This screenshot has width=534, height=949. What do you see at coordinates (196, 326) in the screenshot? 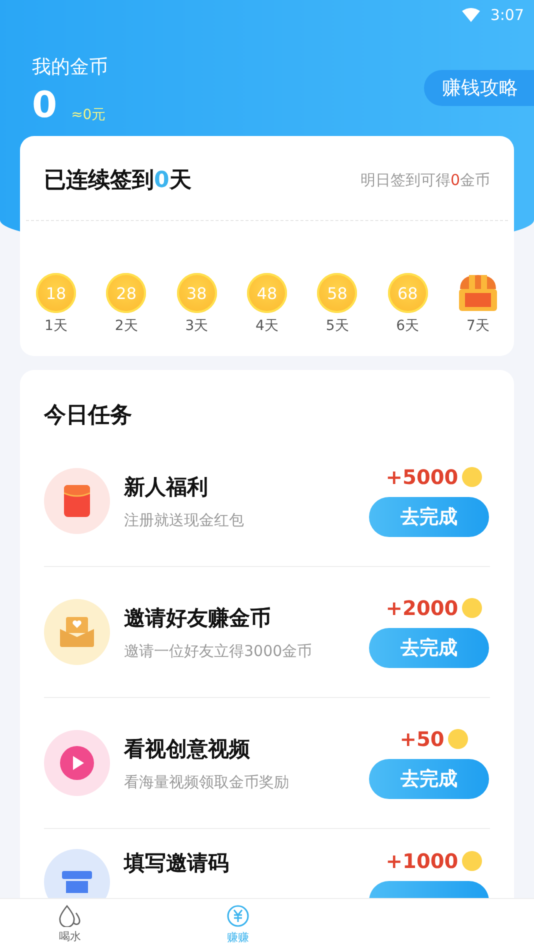
I see `day-label: 3天` at bounding box center [196, 326].